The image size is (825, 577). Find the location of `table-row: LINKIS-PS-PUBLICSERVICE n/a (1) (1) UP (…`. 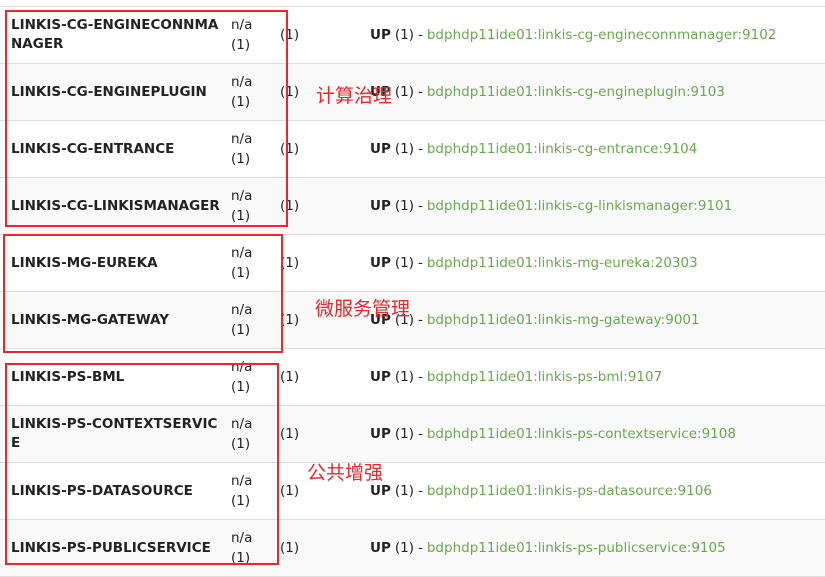

table-row: LINKIS-PS-PUBLICSERVICE n/a (1) (1) UP (… is located at coordinates (412, 548).